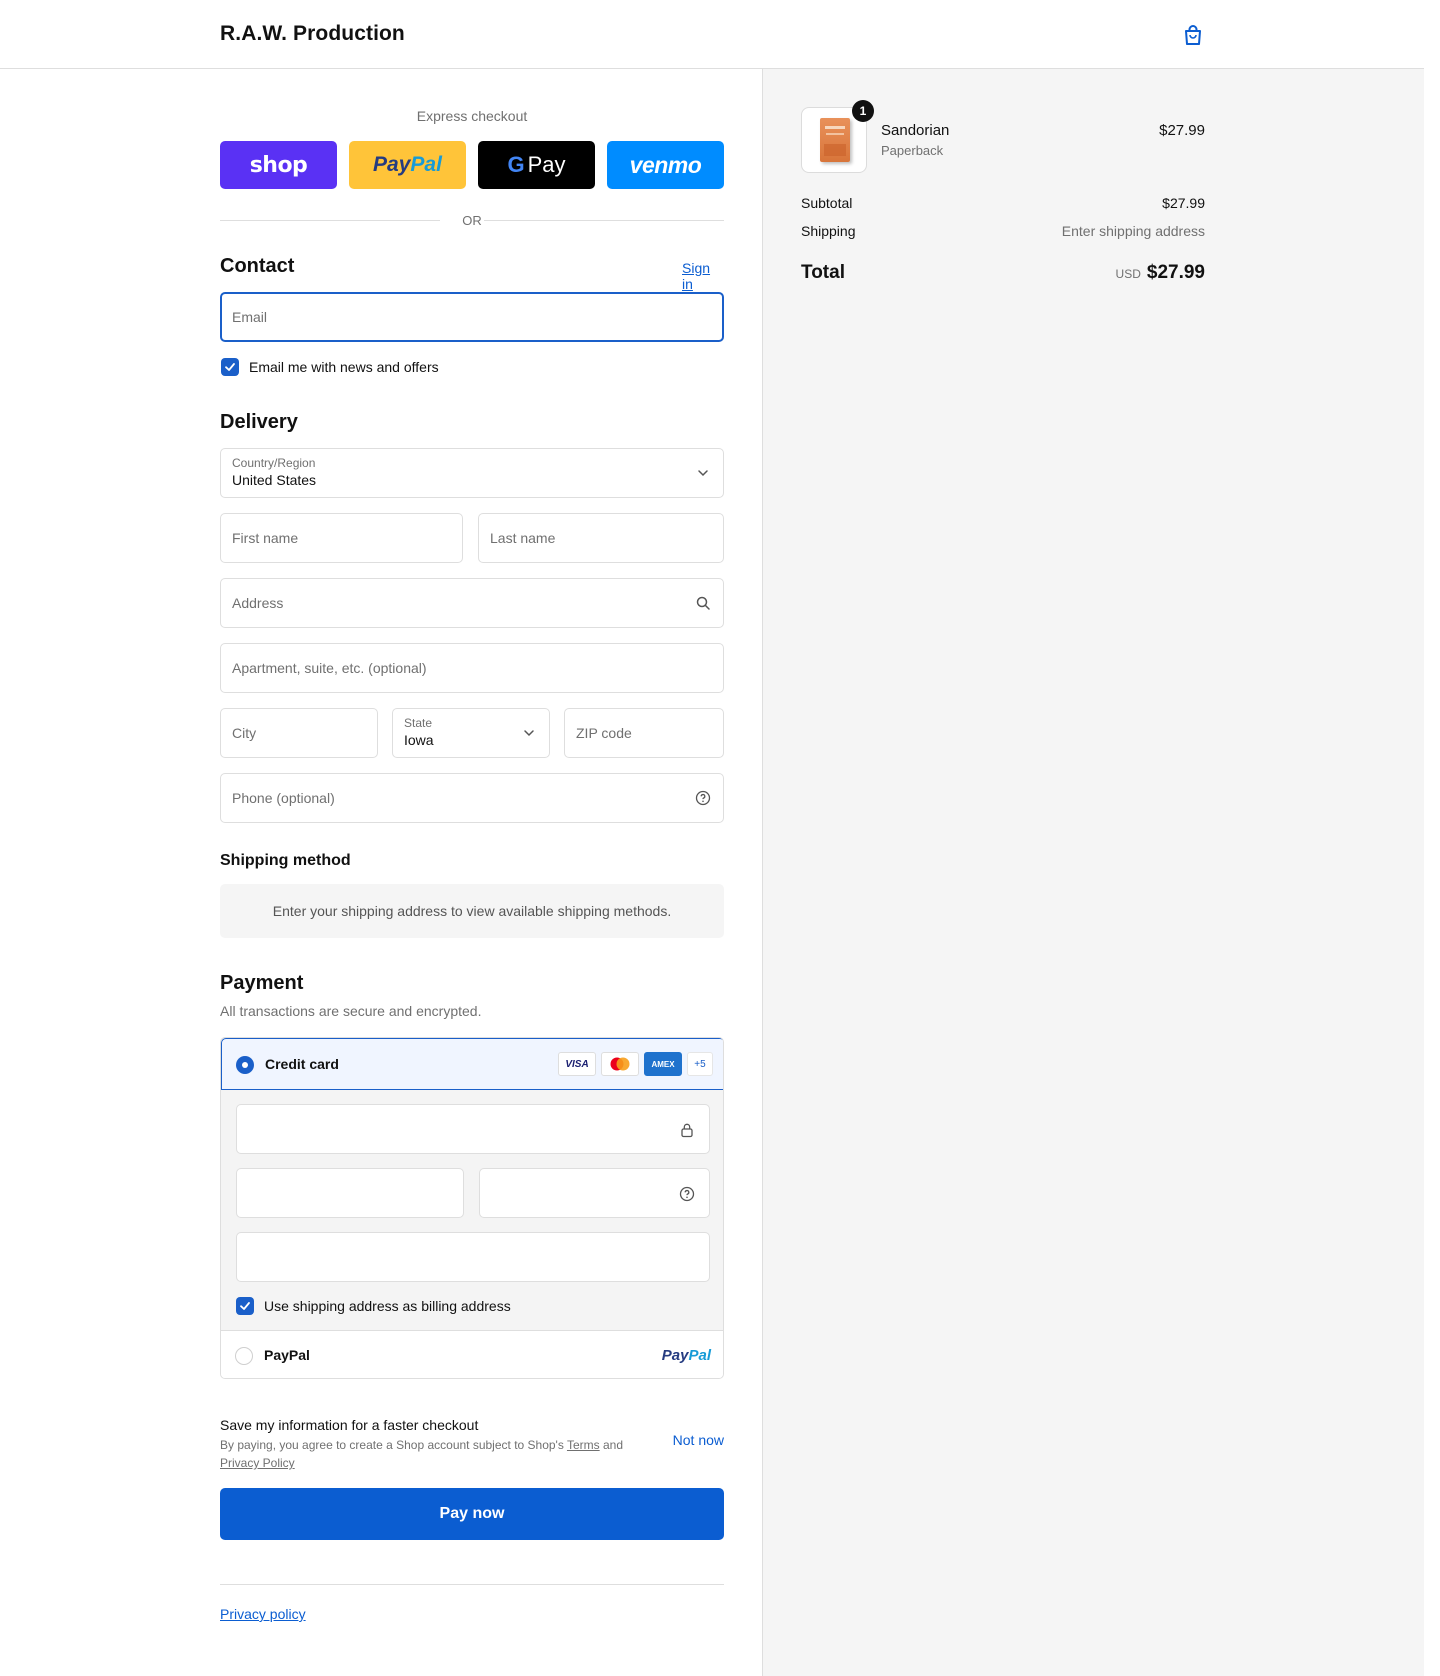 Image resolution: width=1440 pixels, height=1676 pixels. I want to click on city-field: City, so click(299, 733).